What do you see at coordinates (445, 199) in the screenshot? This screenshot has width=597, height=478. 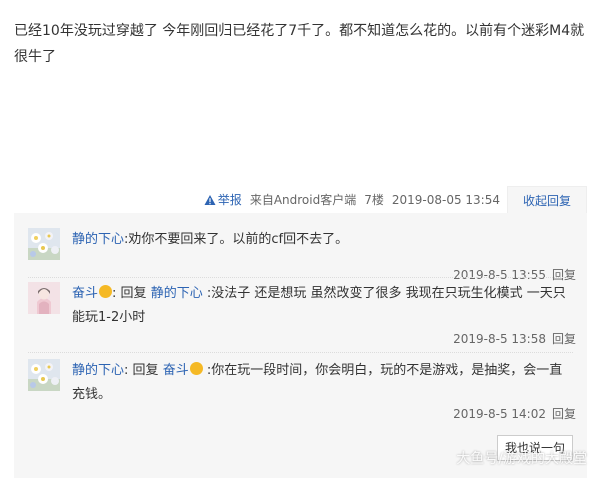 I see `post-datetime: 2019-08-05 13:54` at bounding box center [445, 199].